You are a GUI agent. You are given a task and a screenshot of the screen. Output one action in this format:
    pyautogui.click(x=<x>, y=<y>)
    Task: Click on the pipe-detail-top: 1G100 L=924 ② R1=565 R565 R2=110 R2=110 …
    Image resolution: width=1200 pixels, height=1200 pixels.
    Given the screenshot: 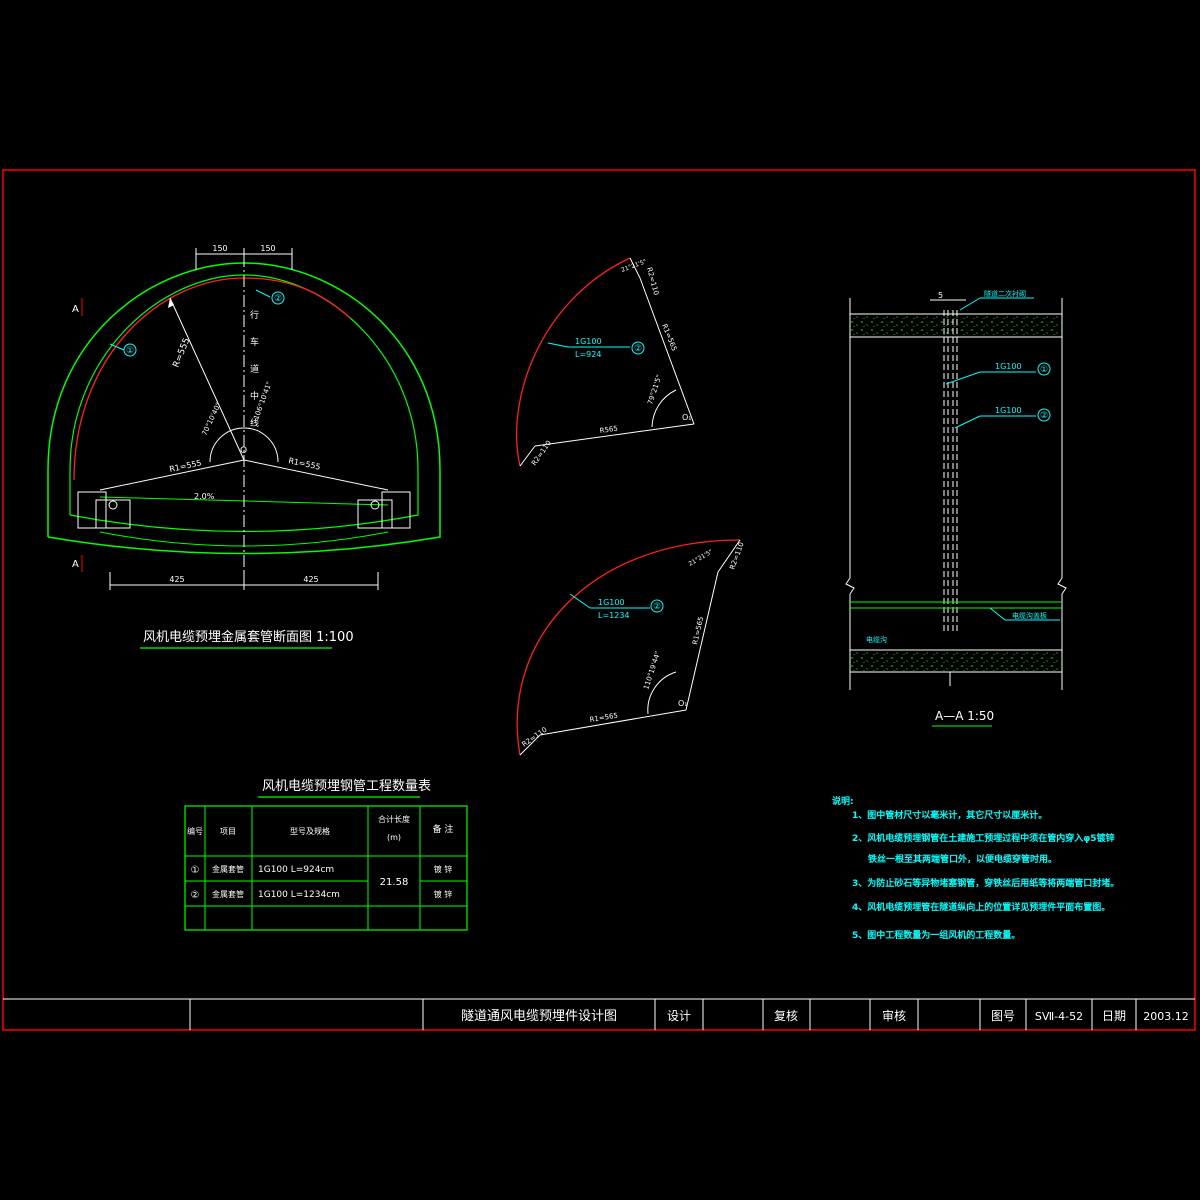 What is the action you would take?
    pyautogui.click(x=605, y=362)
    